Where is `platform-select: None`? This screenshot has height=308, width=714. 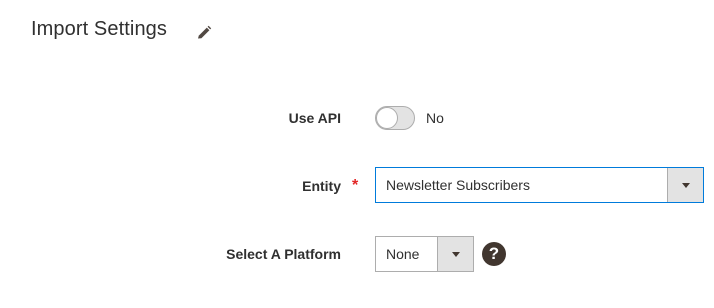
platform-select: None is located at coordinates (424, 254).